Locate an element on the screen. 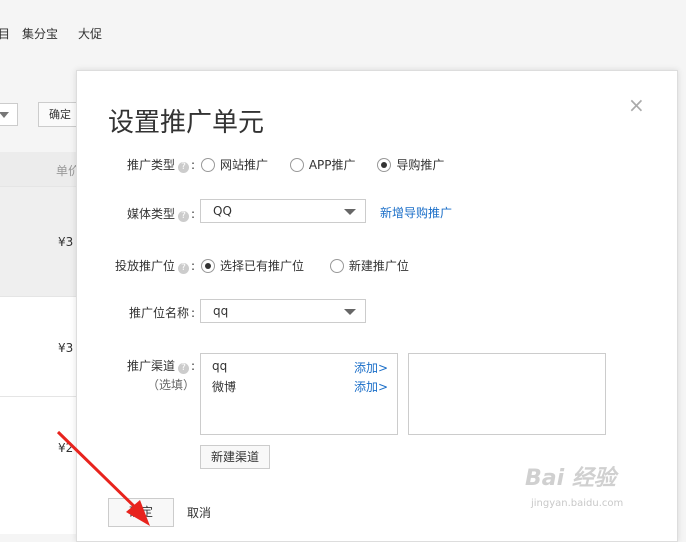 The height and width of the screenshot is (542, 686). watermark-logo: Bai 经验 is located at coordinates (570, 478).